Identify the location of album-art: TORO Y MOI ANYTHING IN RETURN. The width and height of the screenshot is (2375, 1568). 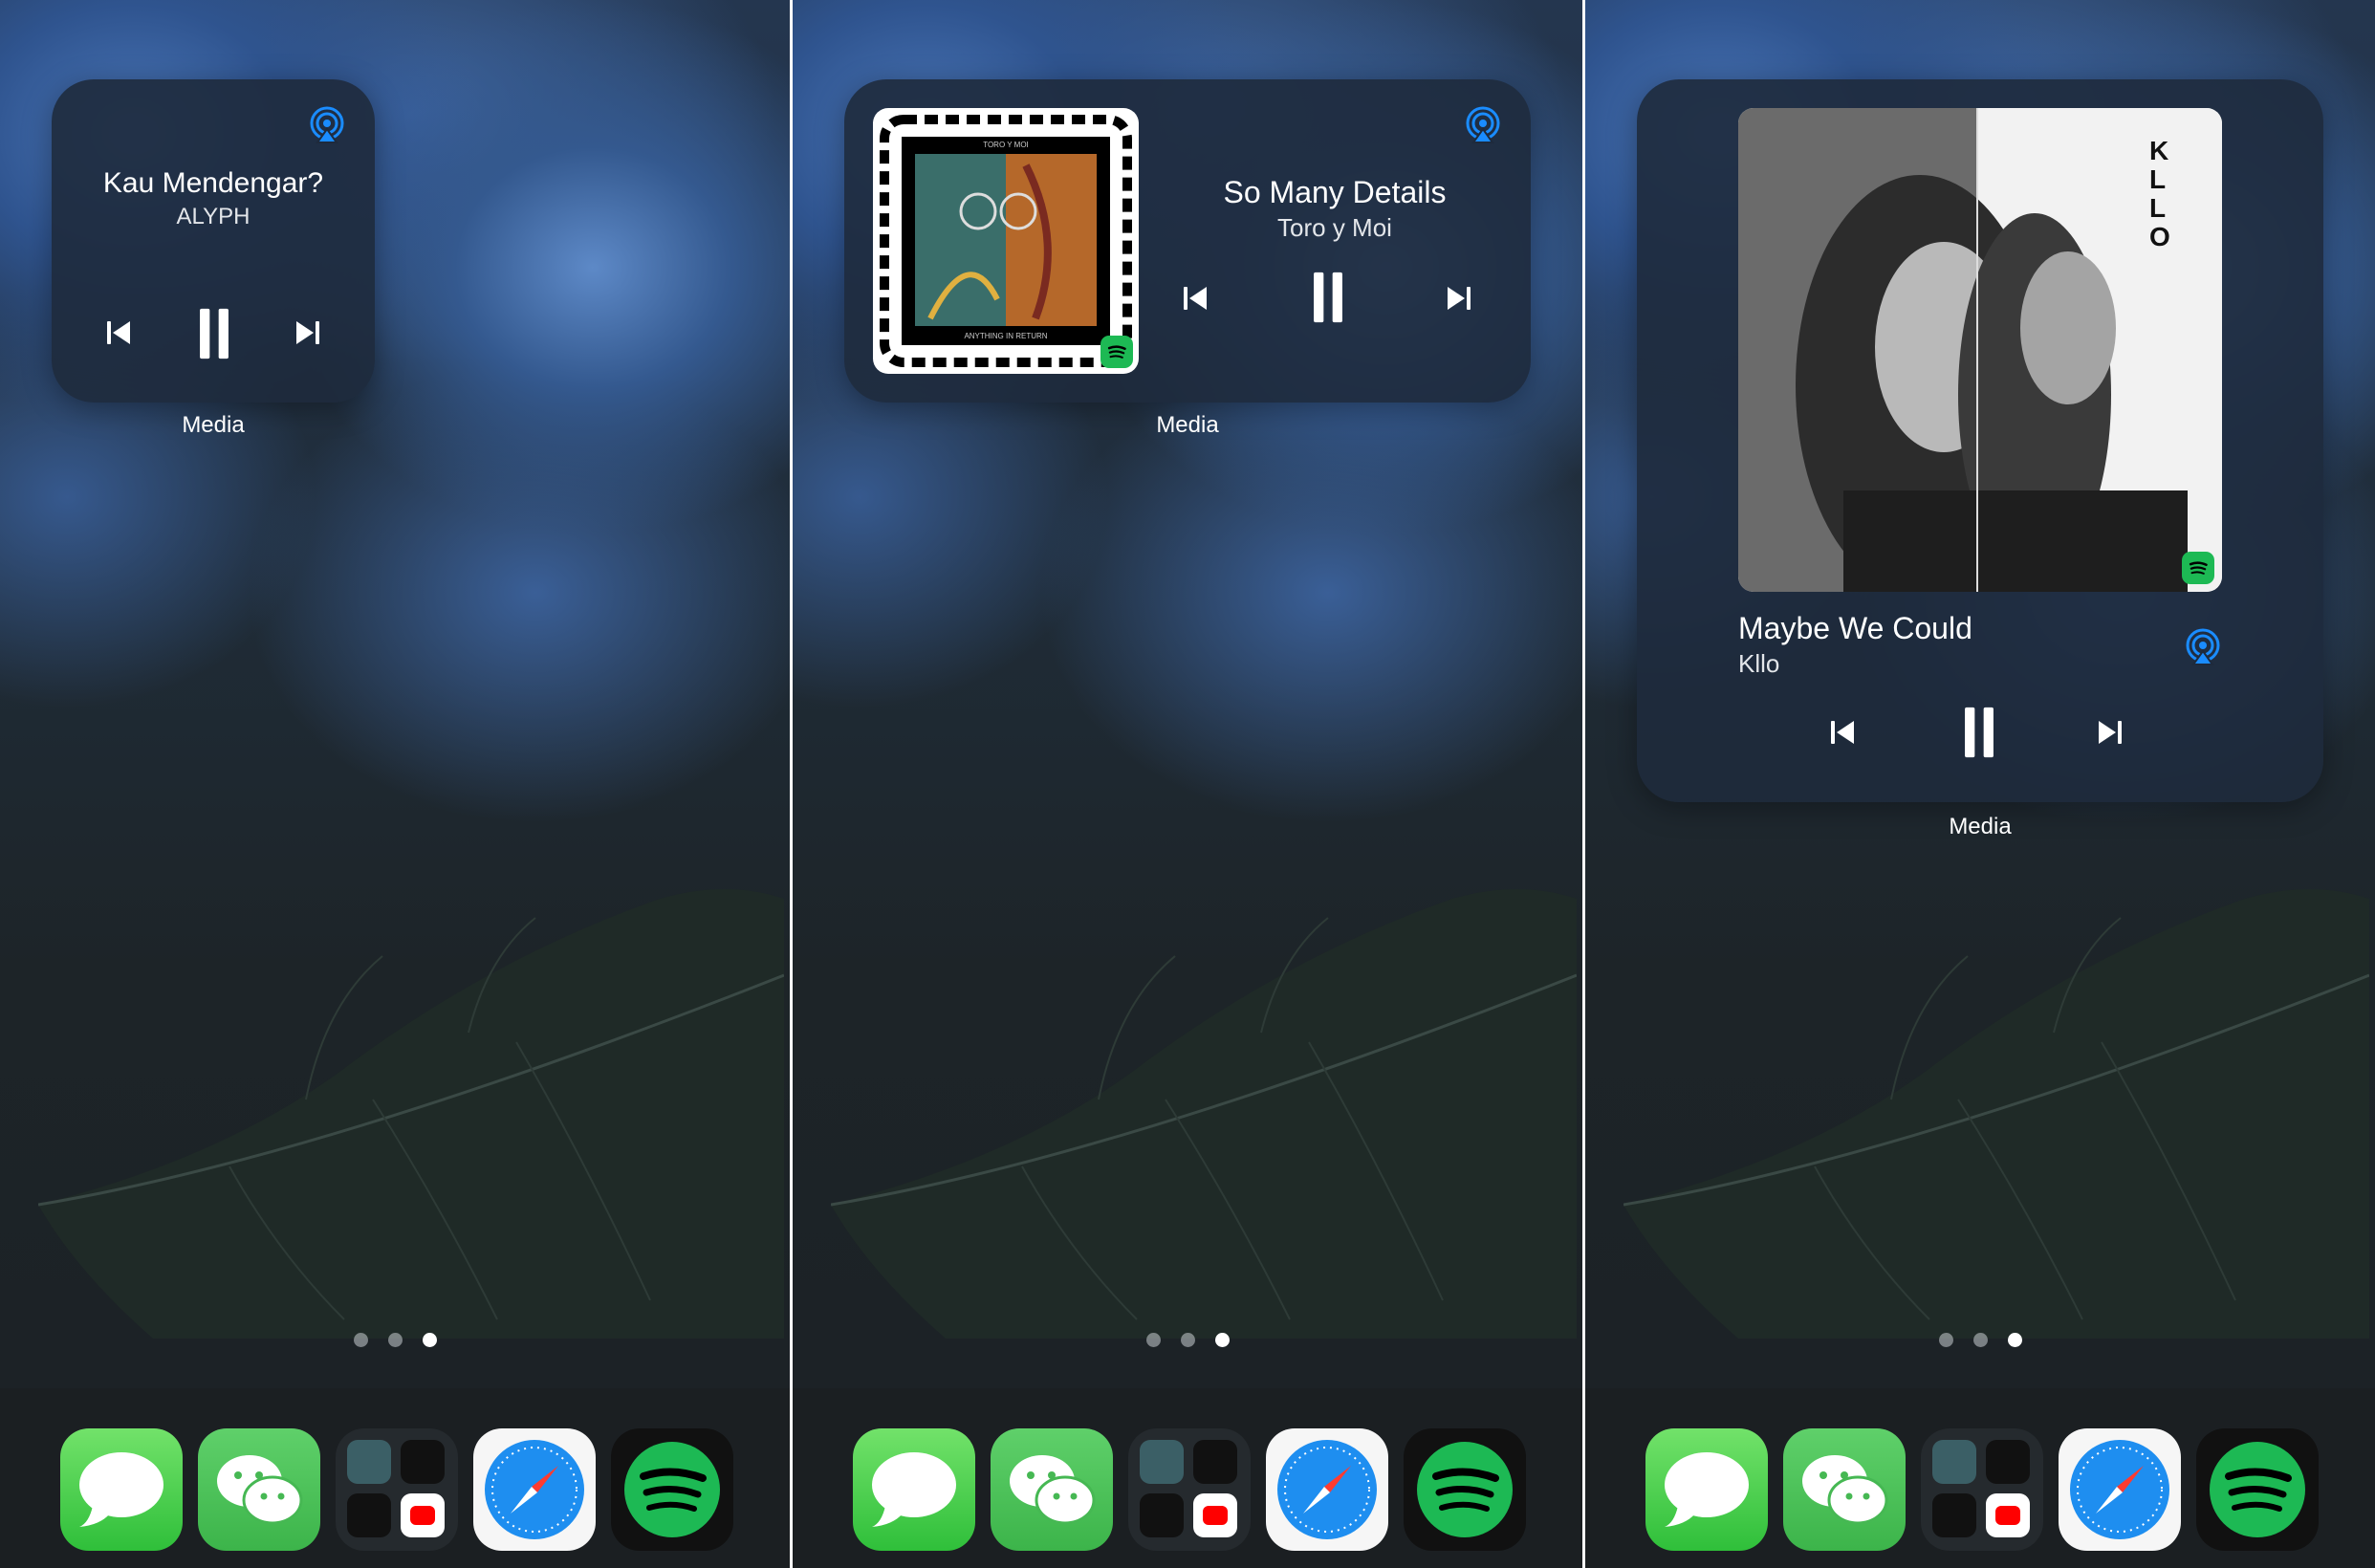
(1006, 241).